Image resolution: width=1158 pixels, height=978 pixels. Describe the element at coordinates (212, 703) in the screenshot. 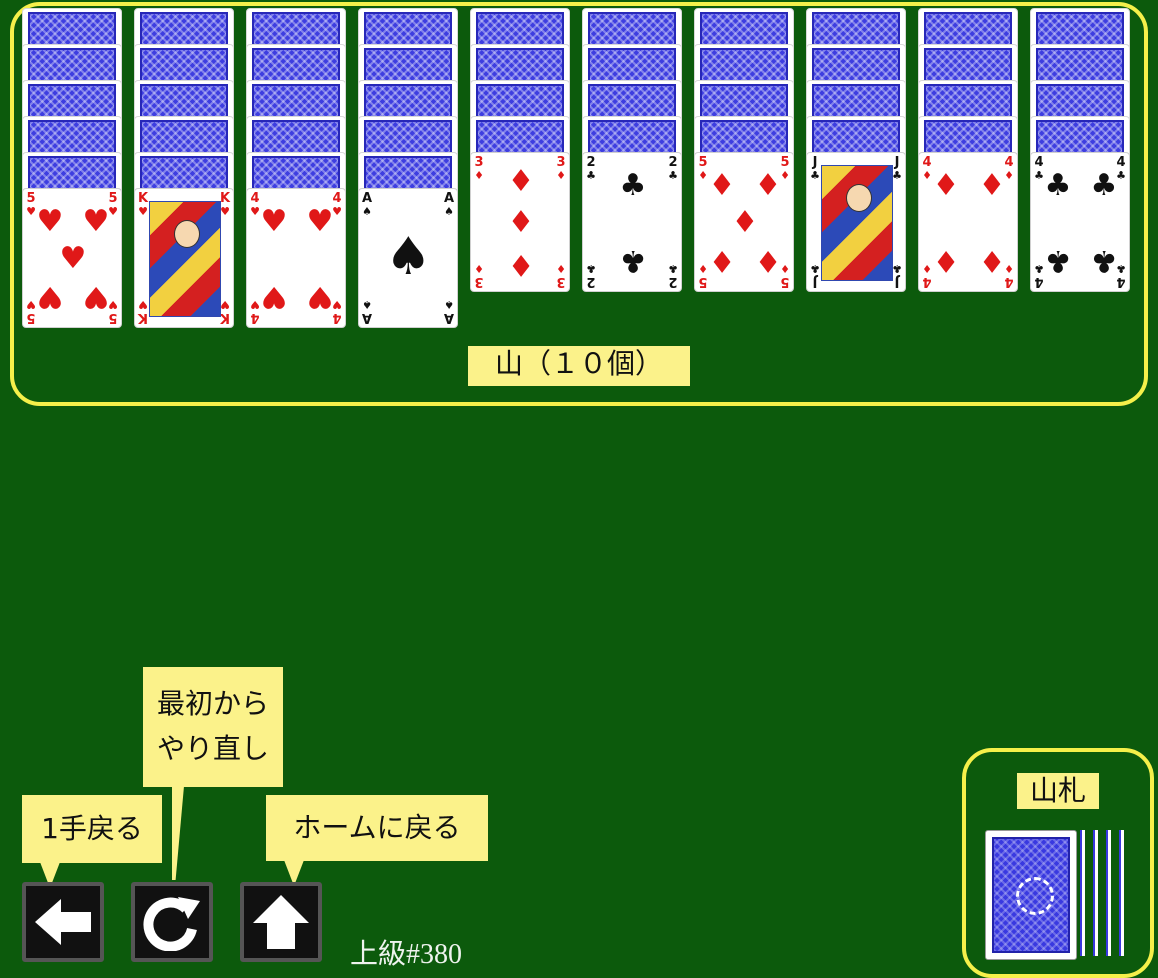

I see `restart-tooltip-line1: 最初から` at that location.